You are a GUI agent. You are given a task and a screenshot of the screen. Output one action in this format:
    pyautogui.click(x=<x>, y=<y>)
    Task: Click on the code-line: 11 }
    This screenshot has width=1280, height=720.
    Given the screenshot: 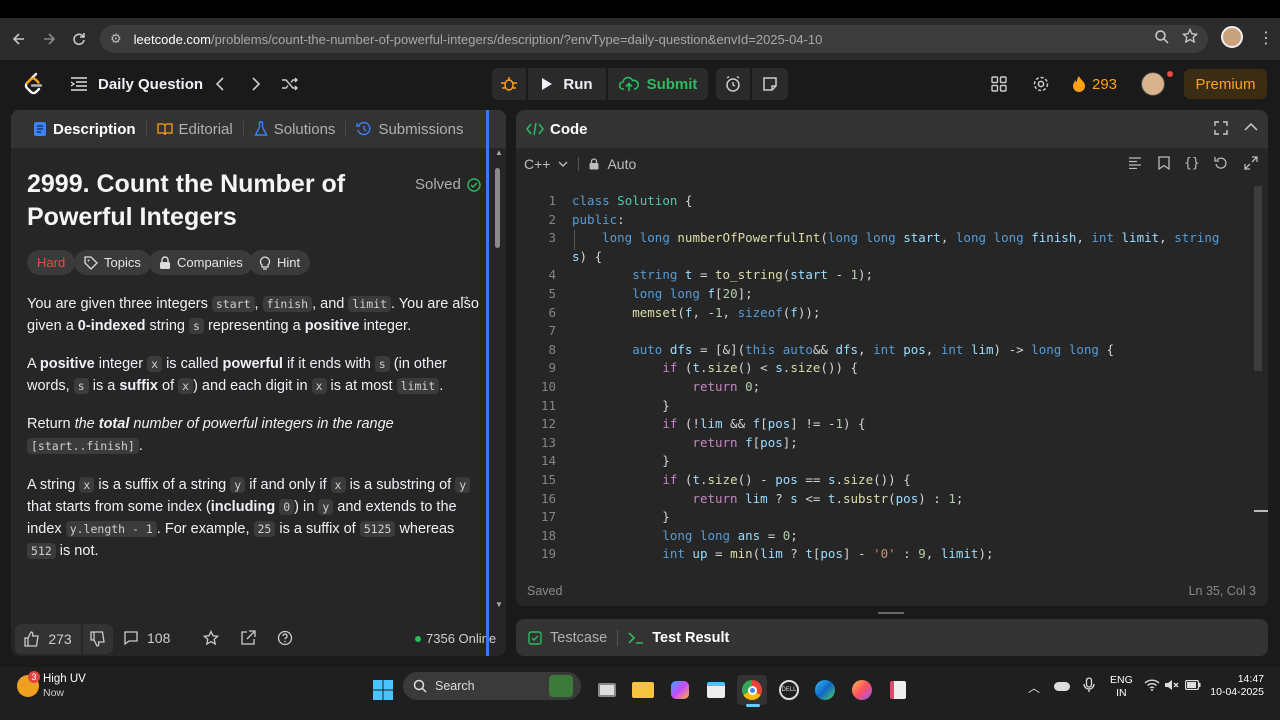 What is the action you would take?
    pyautogui.click(x=892, y=406)
    